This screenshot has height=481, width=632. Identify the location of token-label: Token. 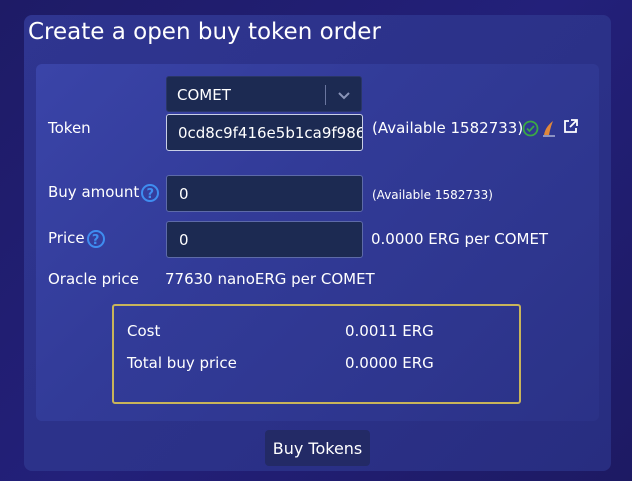
(69, 128).